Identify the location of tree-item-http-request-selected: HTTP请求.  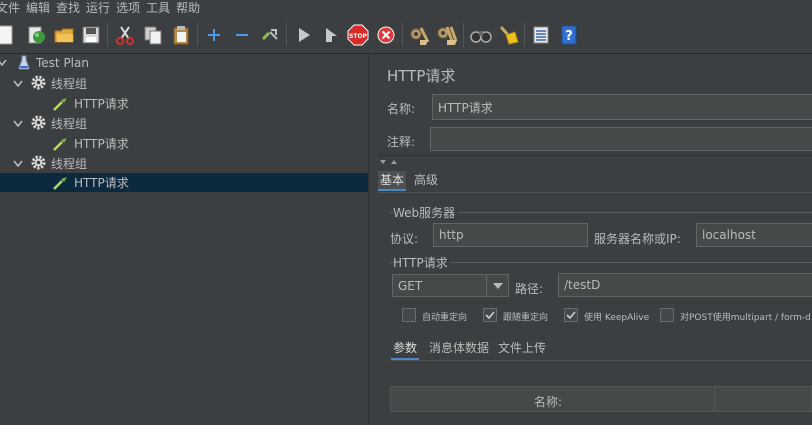
(184, 182).